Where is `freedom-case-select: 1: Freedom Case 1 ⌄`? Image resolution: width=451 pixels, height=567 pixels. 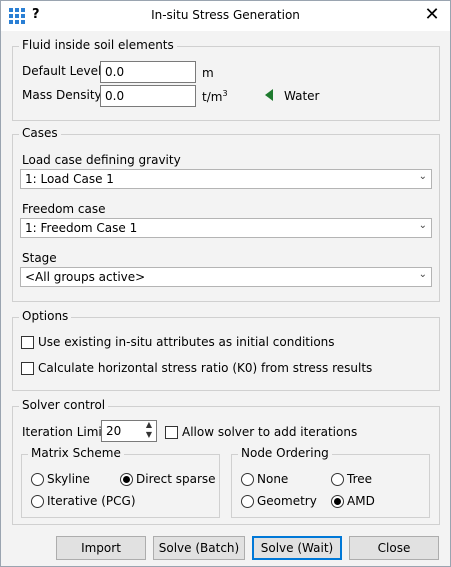
freedom-case-select: 1: Freedom Case 1 ⌄ is located at coordinates (226, 228).